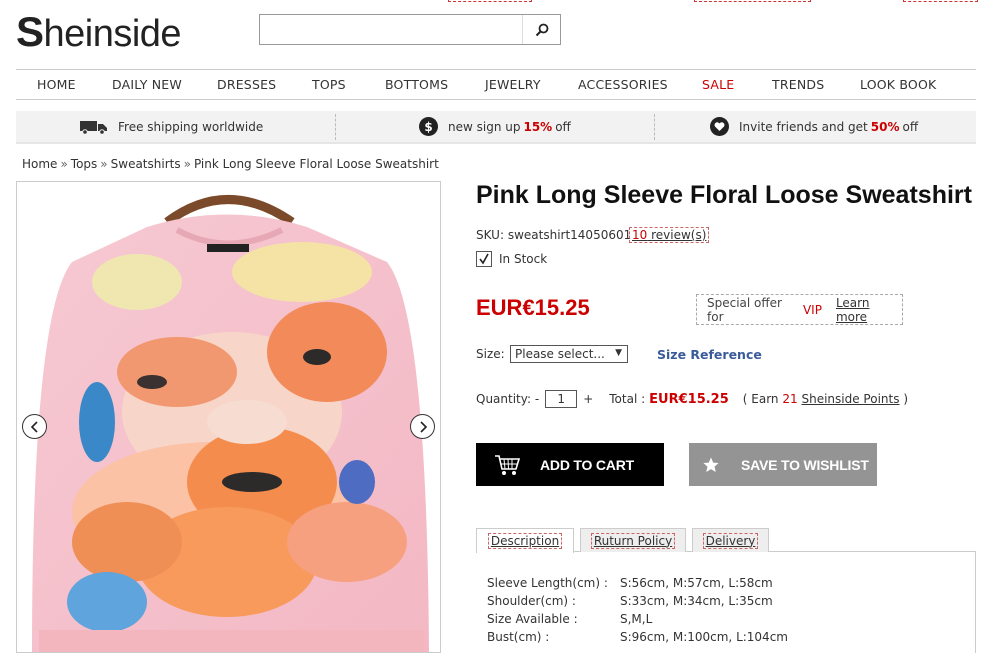 The height and width of the screenshot is (653, 1008). I want to click on nav-tops: TOPS, so click(329, 84).